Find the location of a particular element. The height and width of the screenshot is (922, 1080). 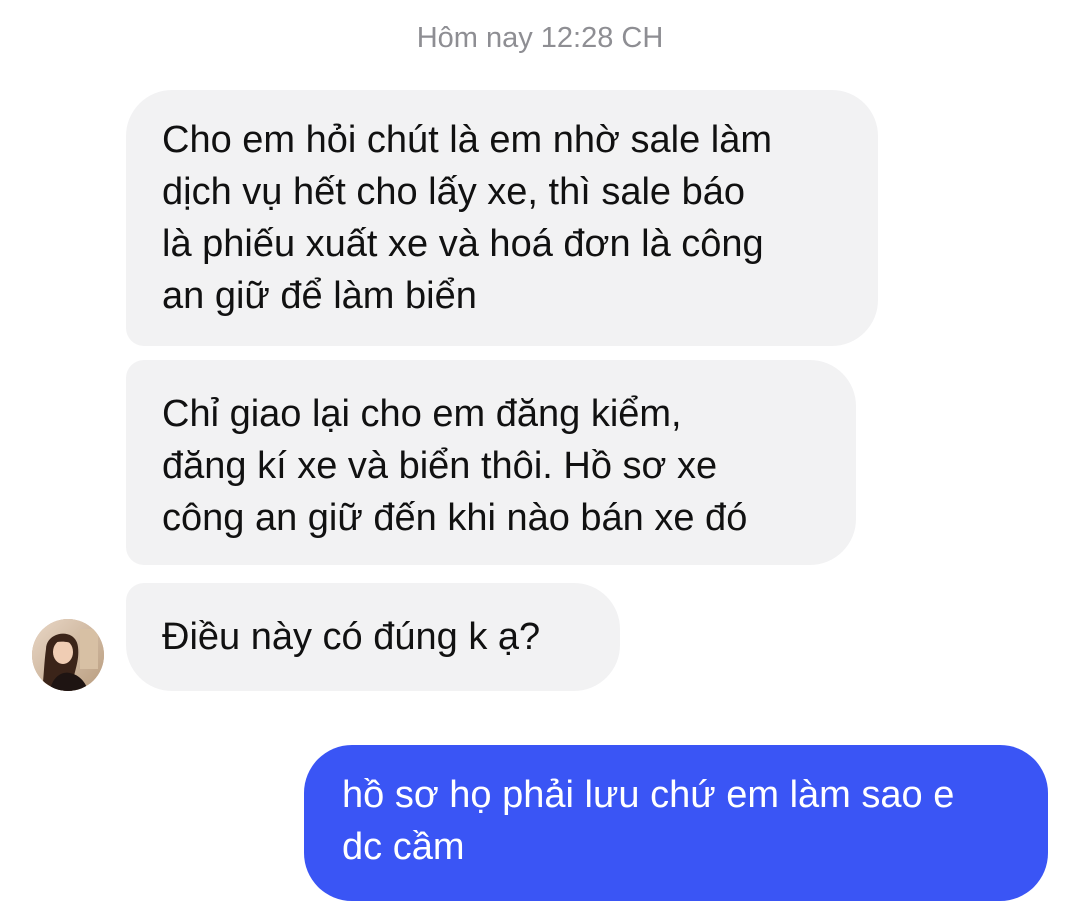

conversation-timestamp: Hôm nay 12:28 CH is located at coordinates (540, 38).